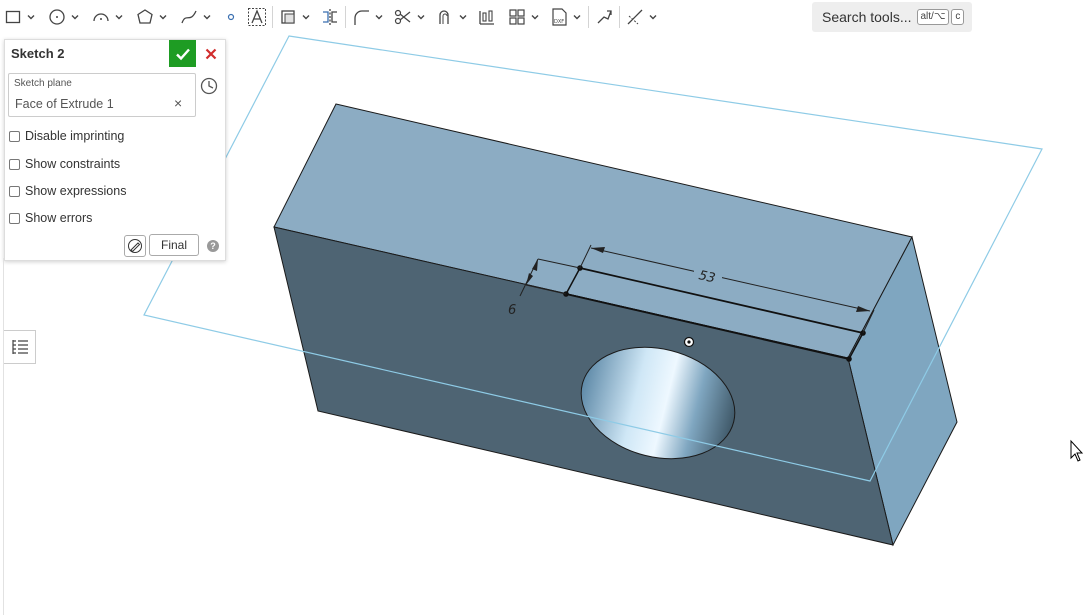  What do you see at coordinates (361, 17) in the screenshot?
I see `fillet-icon` at bounding box center [361, 17].